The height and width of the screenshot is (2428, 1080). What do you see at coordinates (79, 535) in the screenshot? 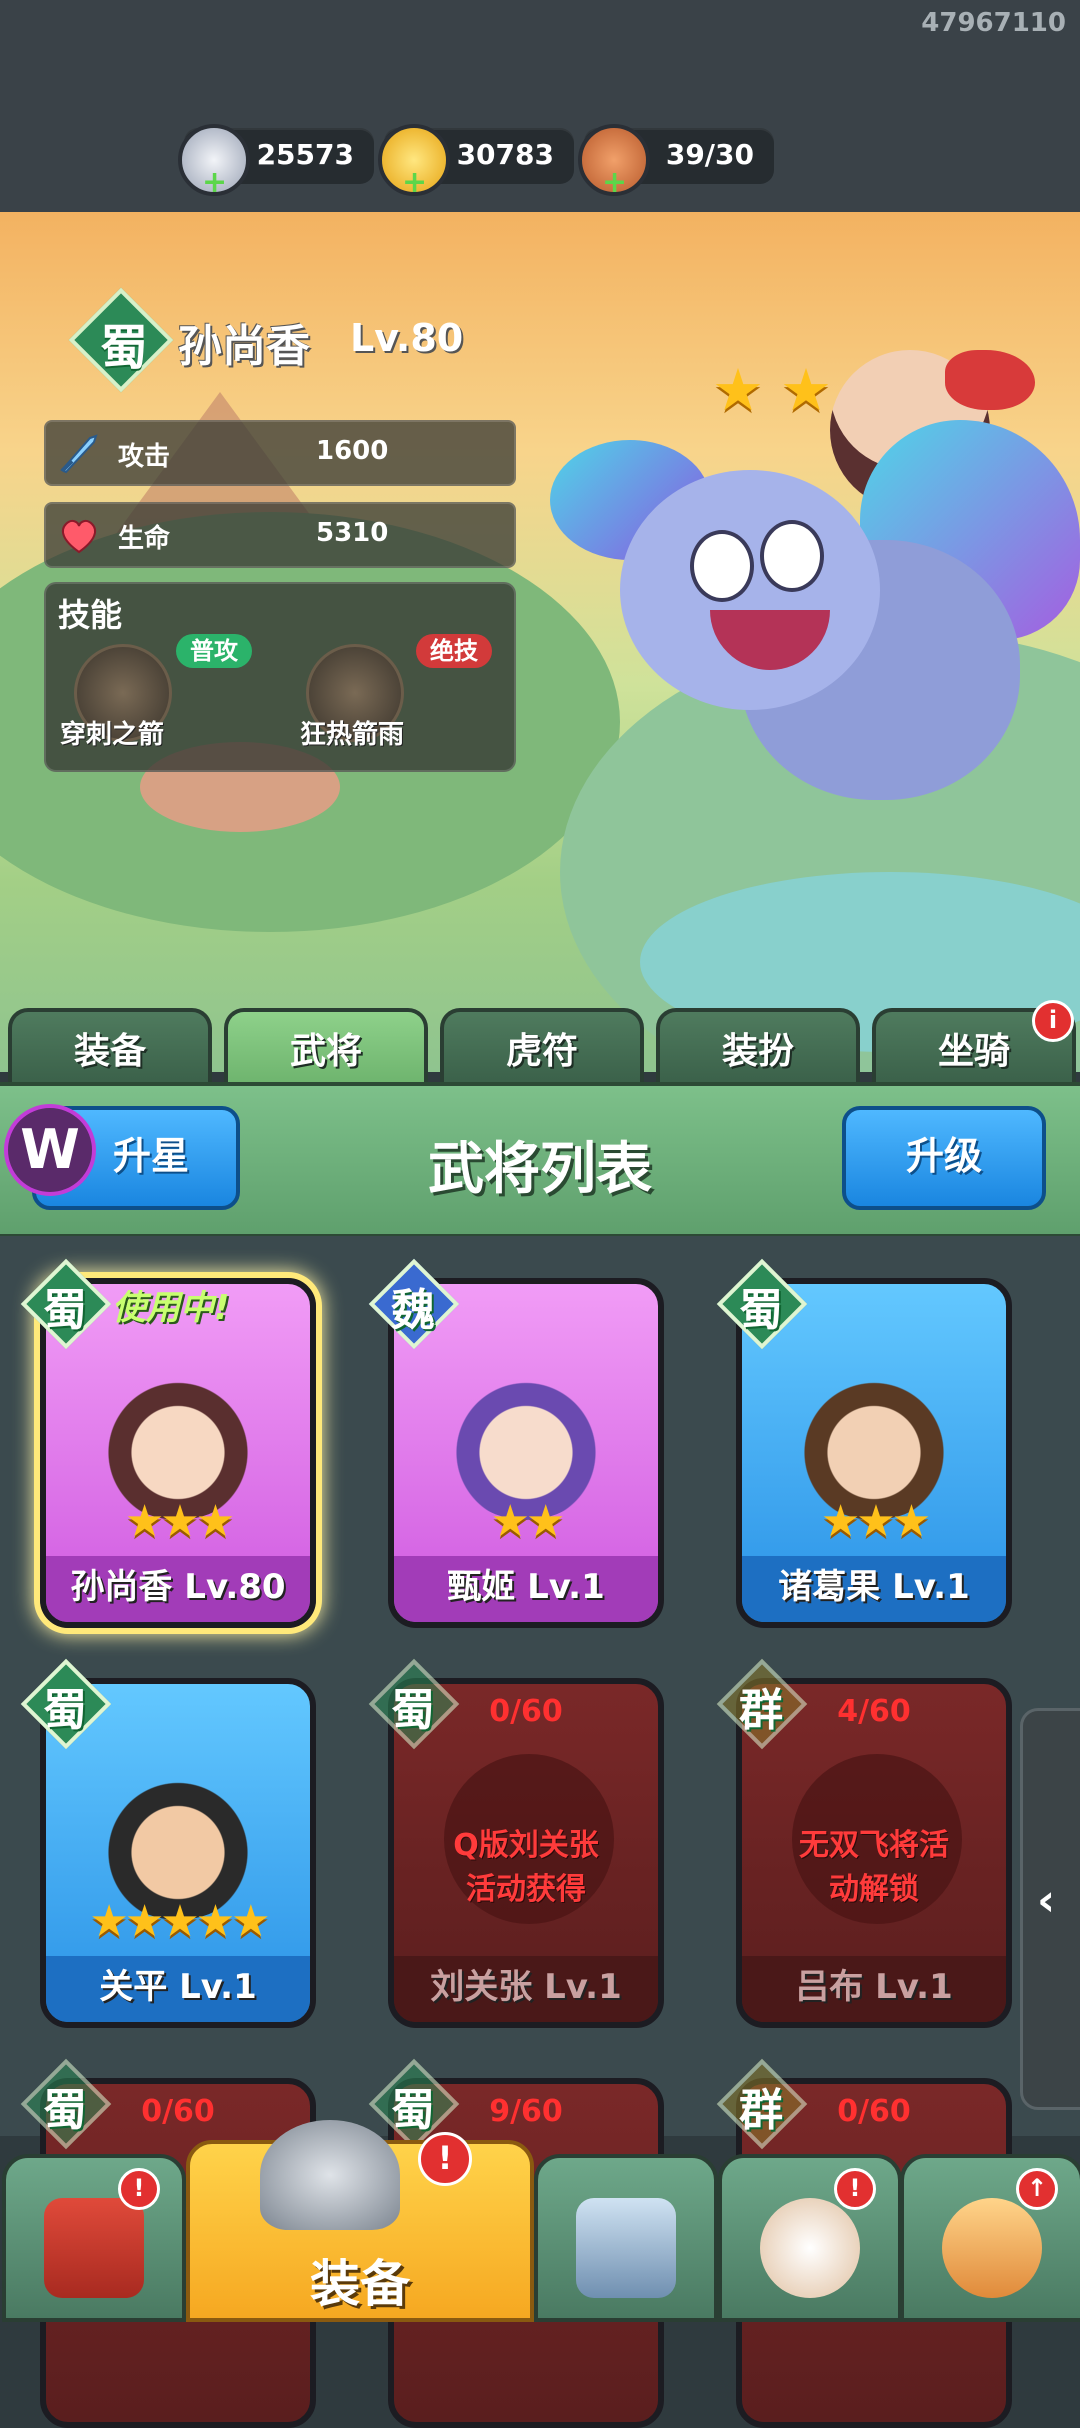
I see `heart-icon` at bounding box center [79, 535].